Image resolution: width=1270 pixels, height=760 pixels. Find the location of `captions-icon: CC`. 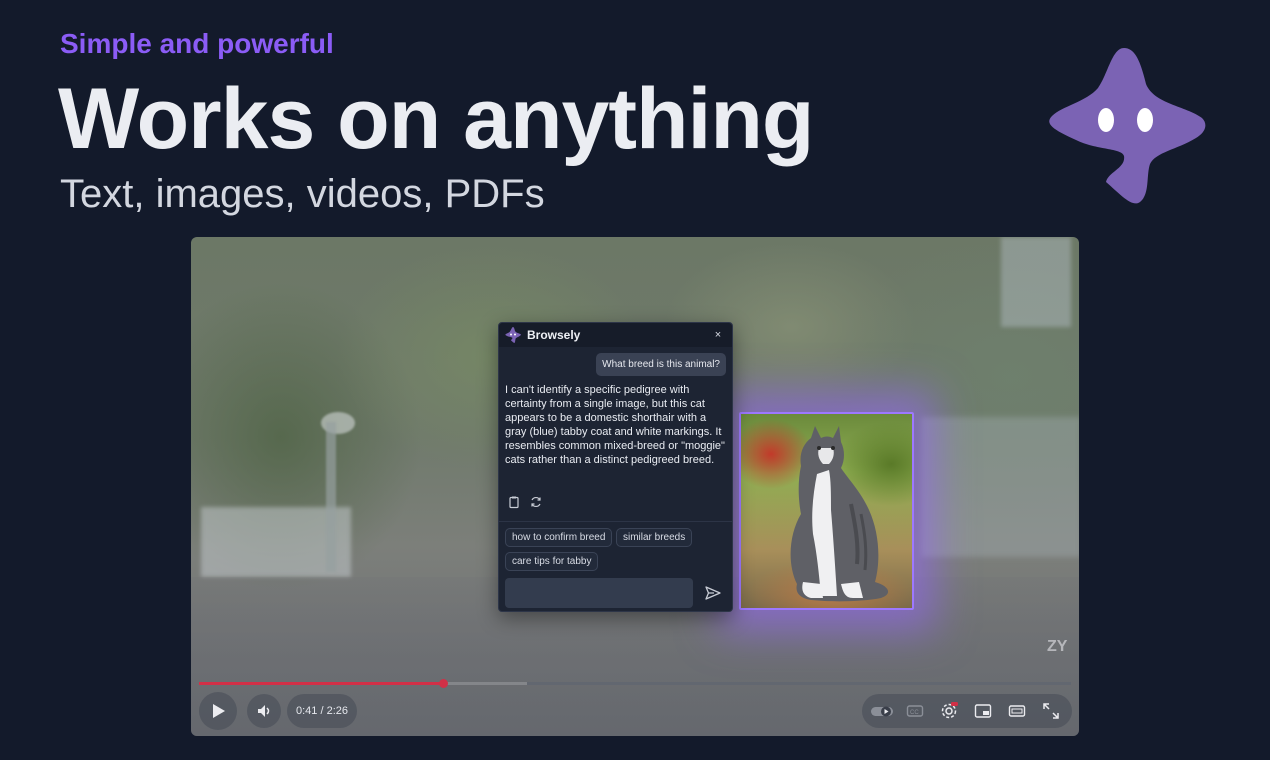

captions-icon: CC is located at coordinates (915, 711).